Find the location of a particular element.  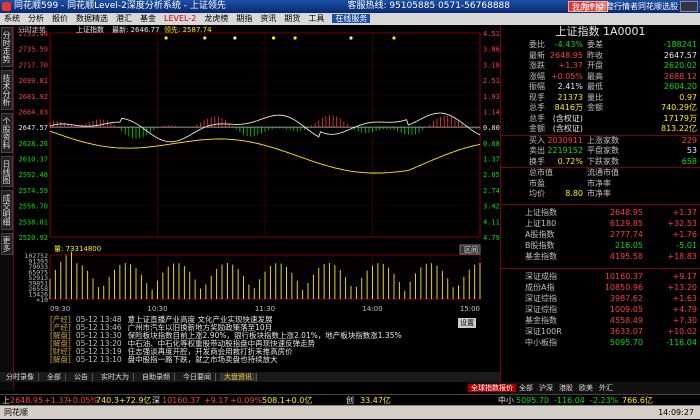

x-tick-2: 11:30 is located at coordinates (265, 309).